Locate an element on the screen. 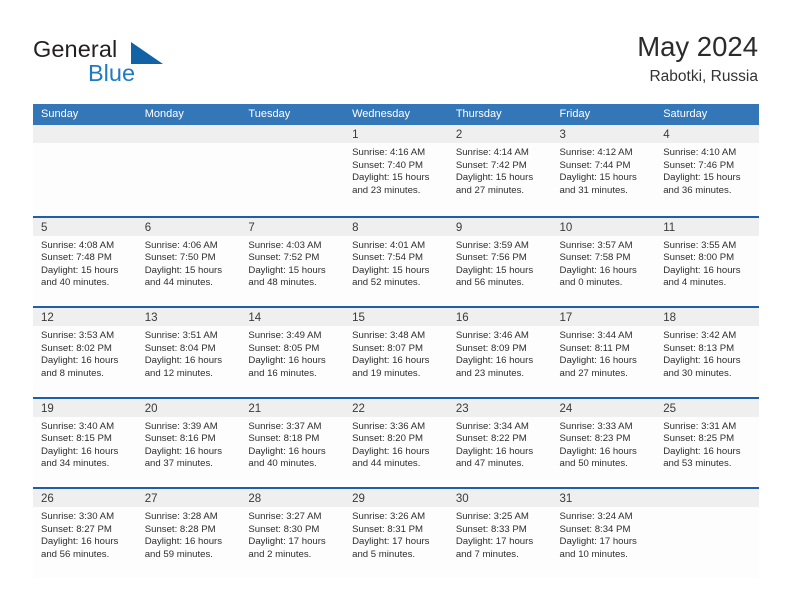  day-number-strip: 17 is located at coordinates (603, 317).